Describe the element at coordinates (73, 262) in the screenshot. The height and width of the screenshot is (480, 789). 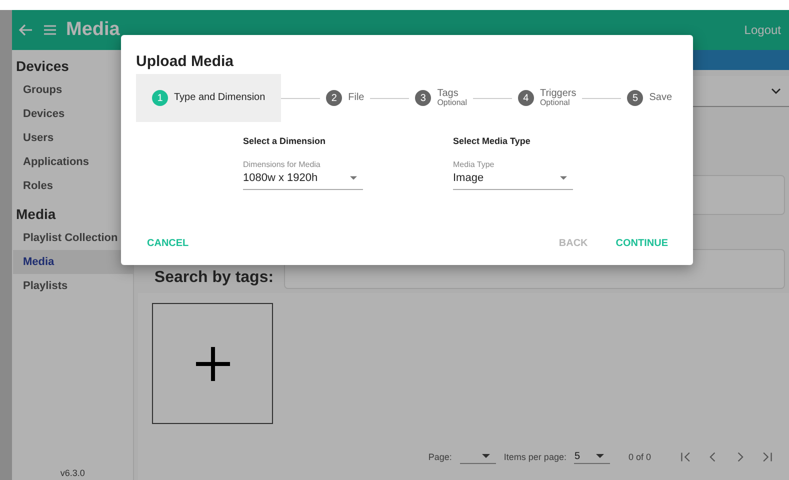
I see `sidebar-item: Media` at that location.